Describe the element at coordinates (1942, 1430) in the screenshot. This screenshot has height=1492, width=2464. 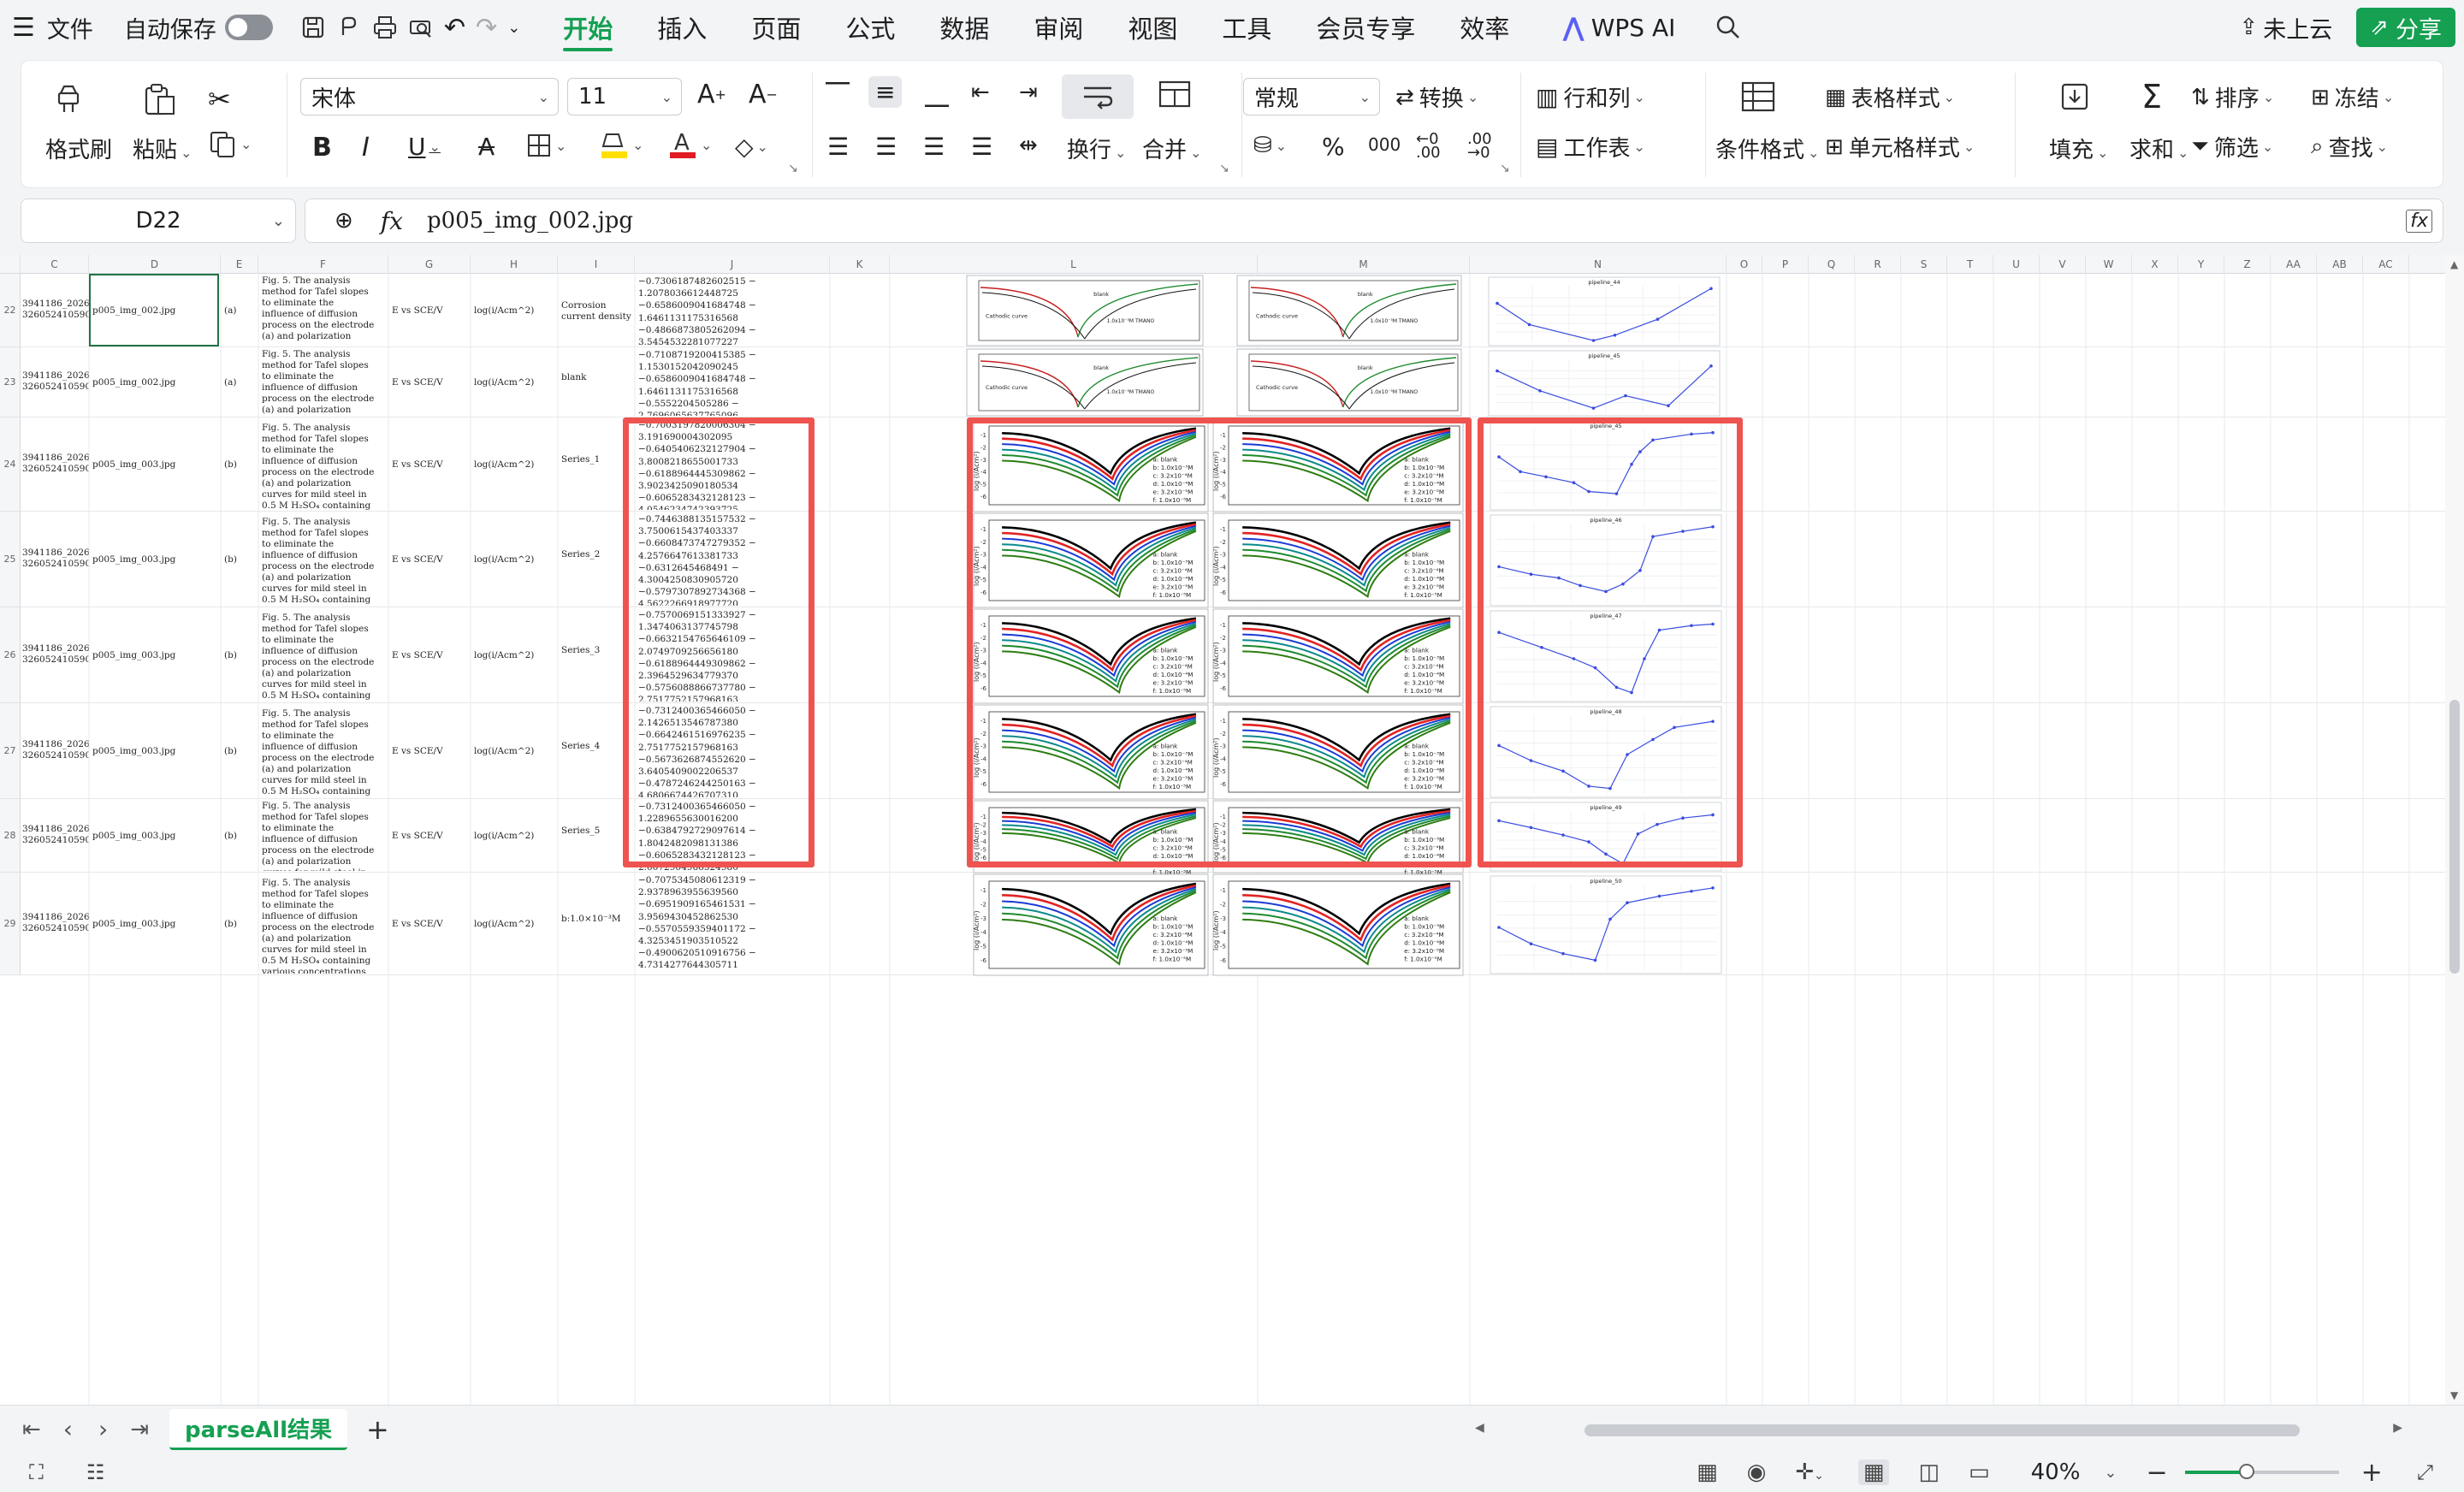
I see `hscroll-thumb` at that location.